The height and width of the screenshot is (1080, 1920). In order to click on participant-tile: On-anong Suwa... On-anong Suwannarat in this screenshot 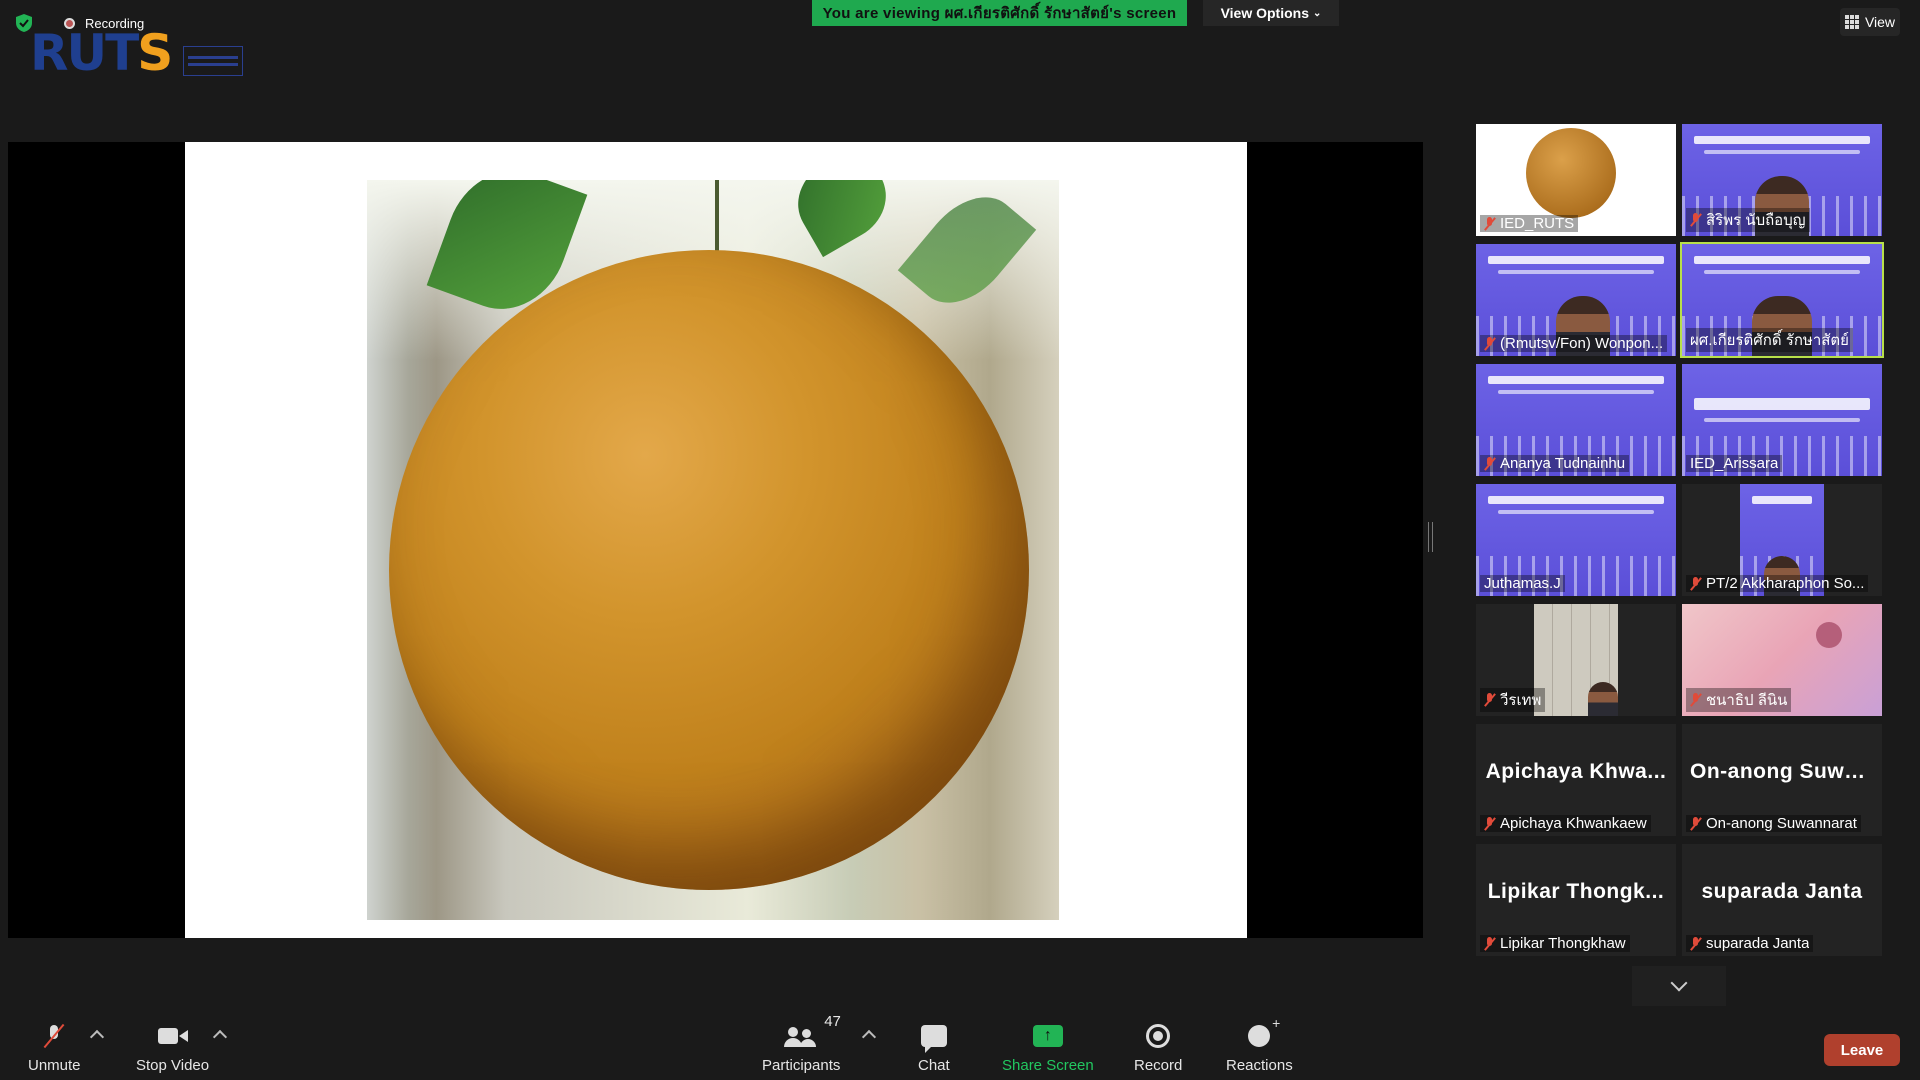, I will do `click(1782, 780)`.